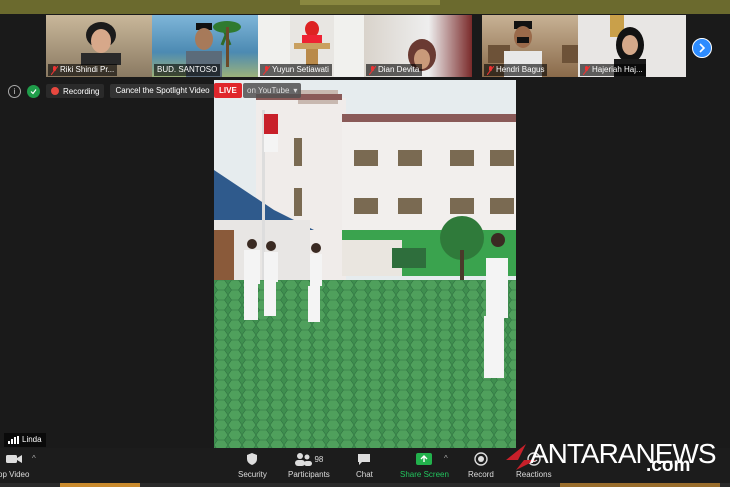 This screenshot has height=487, width=730. I want to click on record-icon, so click(481, 459).